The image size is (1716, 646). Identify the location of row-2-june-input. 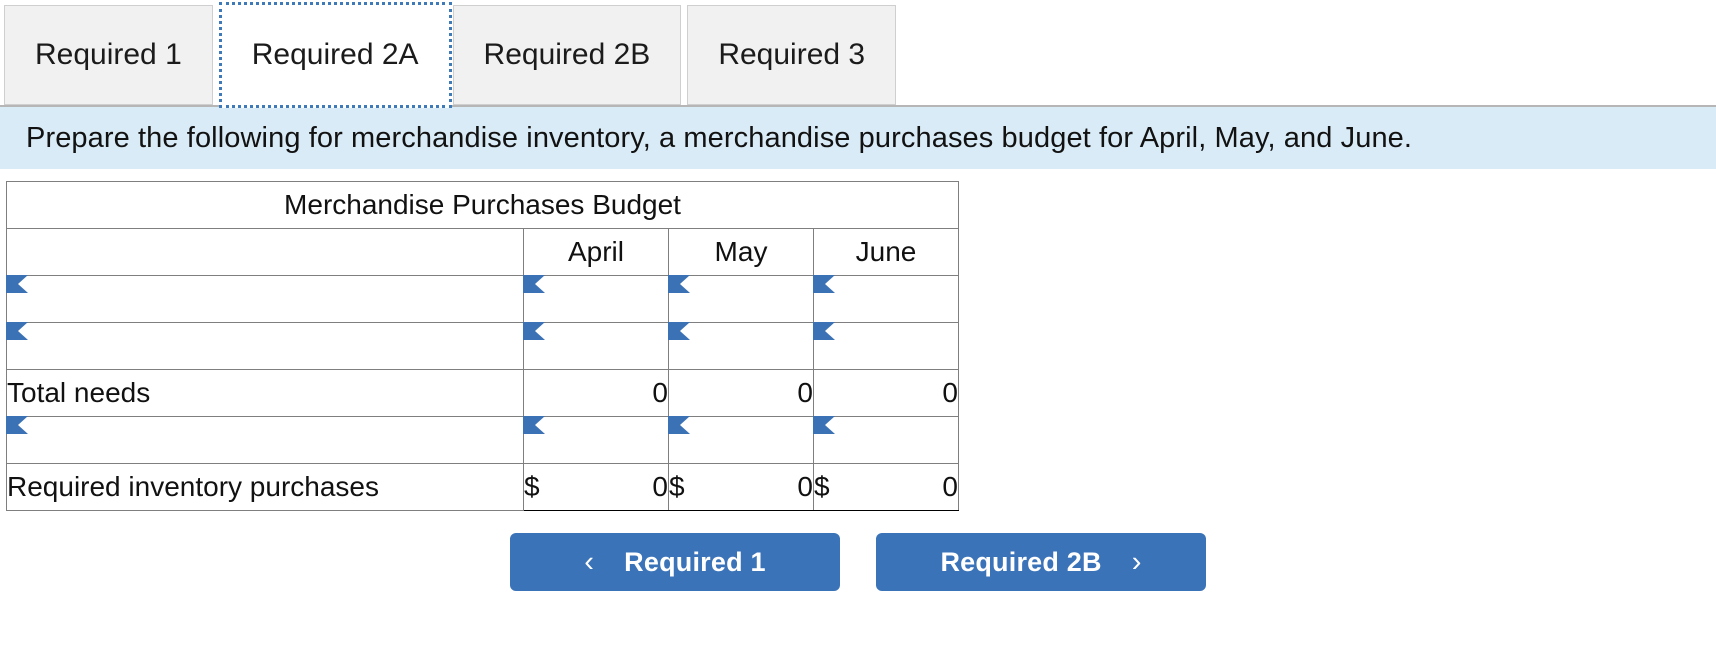
(886, 346).